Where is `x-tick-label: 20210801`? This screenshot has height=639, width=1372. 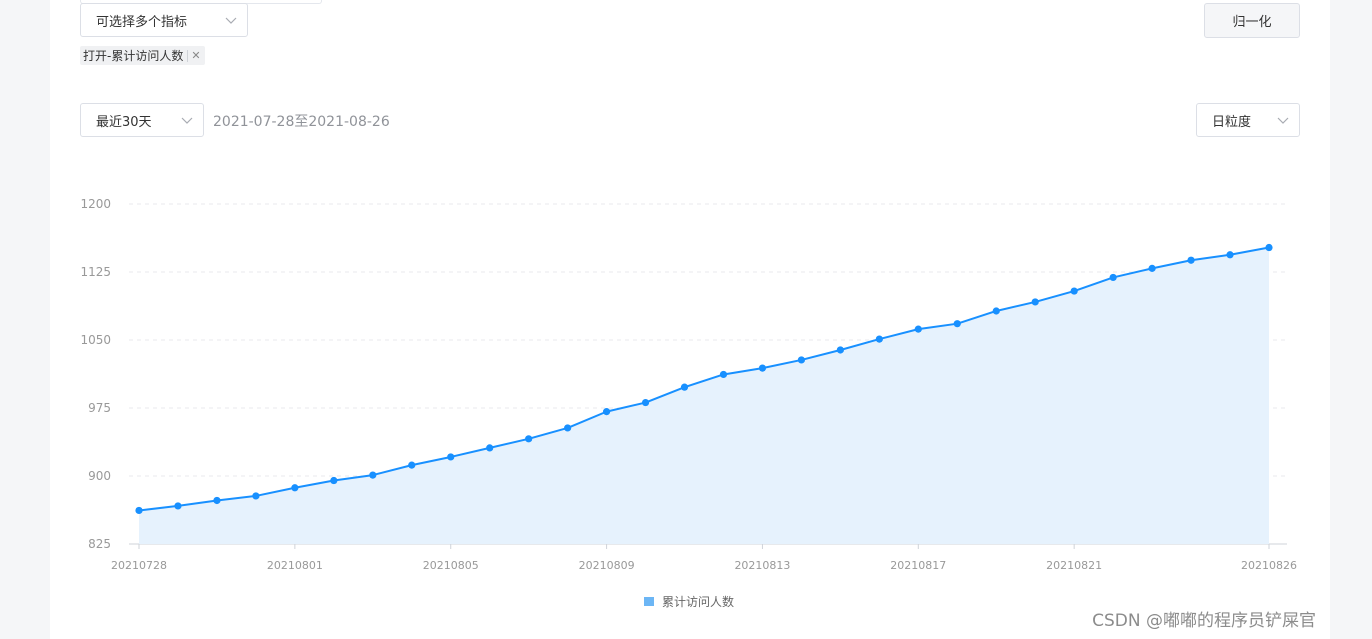 x-tick-label: 20210801 is located at coordinates (295, 565).